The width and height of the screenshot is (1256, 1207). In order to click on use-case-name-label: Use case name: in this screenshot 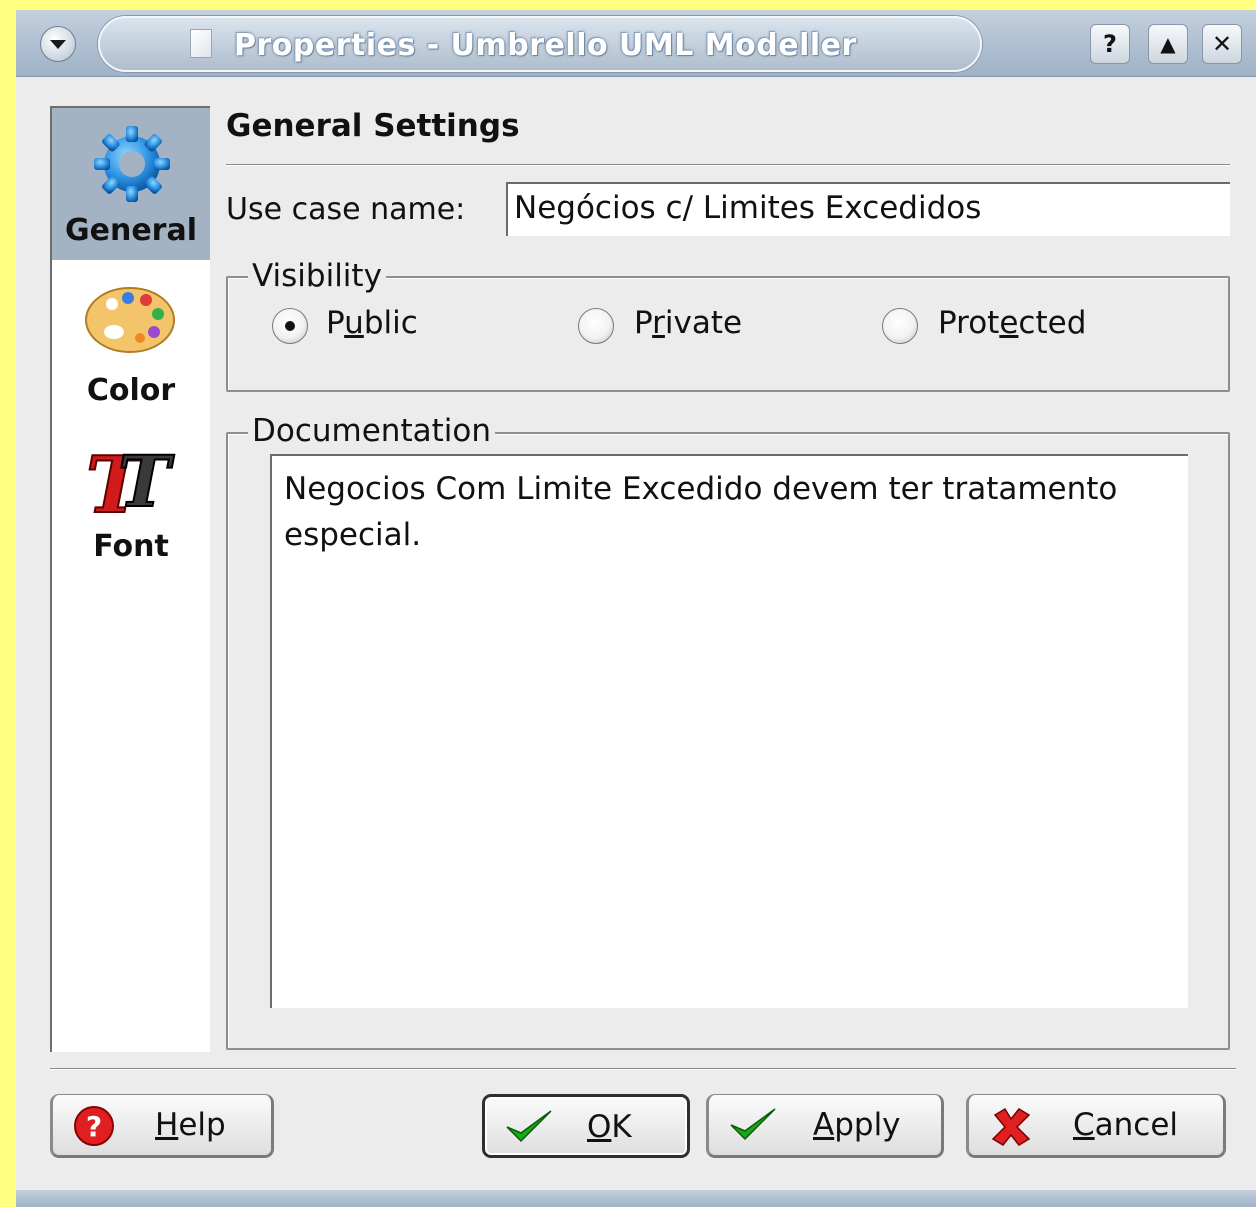, I will do `click(346, 209)`.